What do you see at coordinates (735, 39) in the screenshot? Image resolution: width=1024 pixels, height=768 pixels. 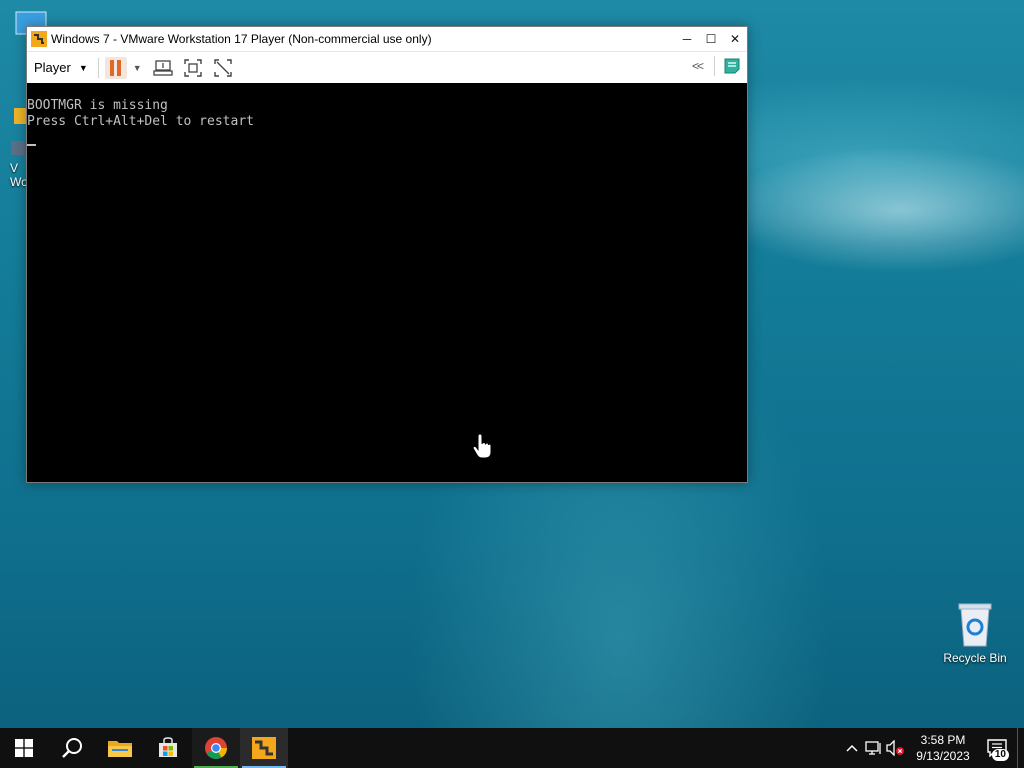 I see `close-button: ✕` at bounding box center [735, 39].